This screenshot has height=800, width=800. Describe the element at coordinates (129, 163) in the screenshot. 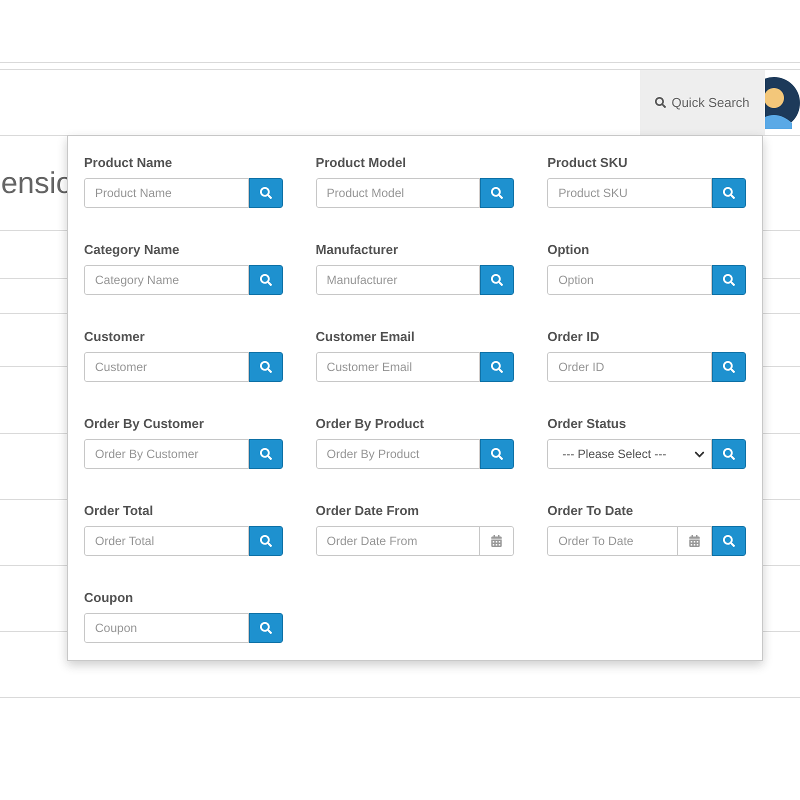

I see `field-label: Product Name` at that location.